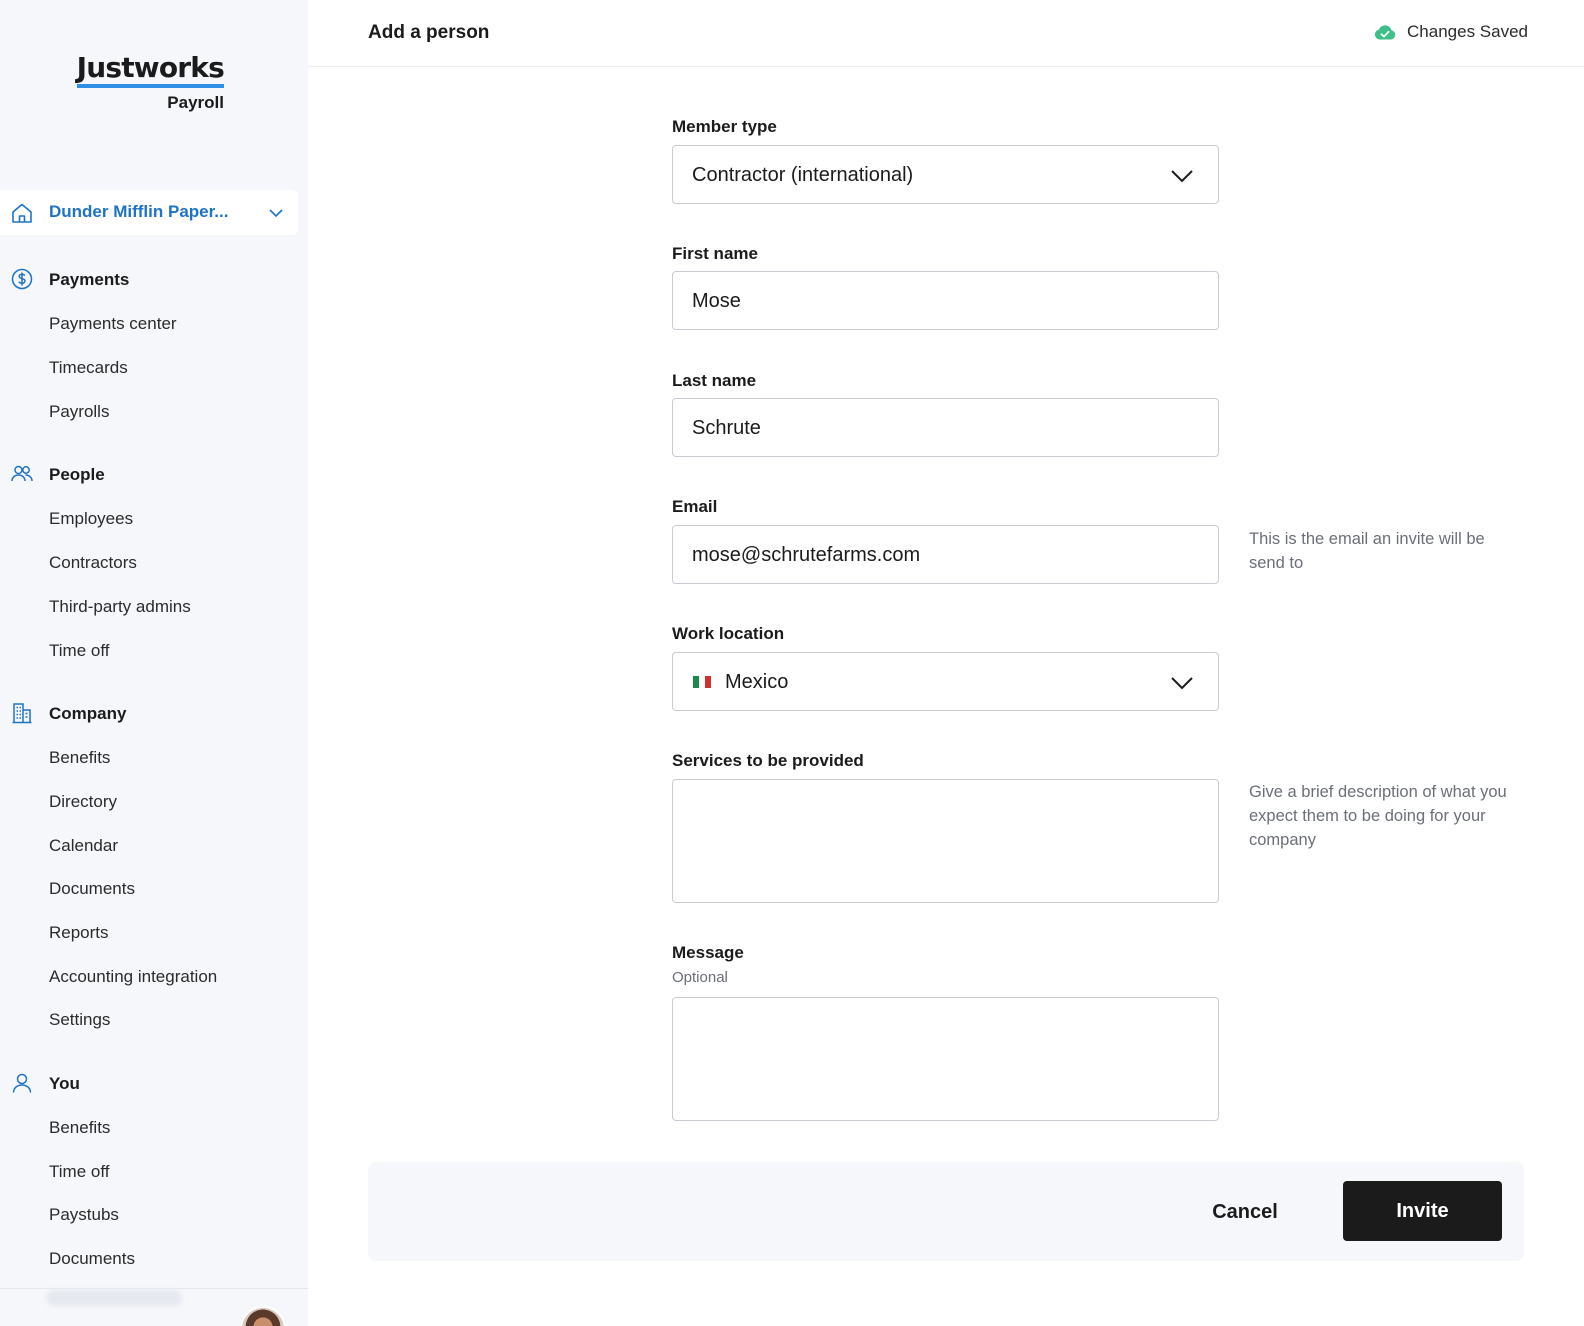  Describe the element at coordinates (89, 279) in the screenshot. I see `nav-head-label: Payments` at that location.